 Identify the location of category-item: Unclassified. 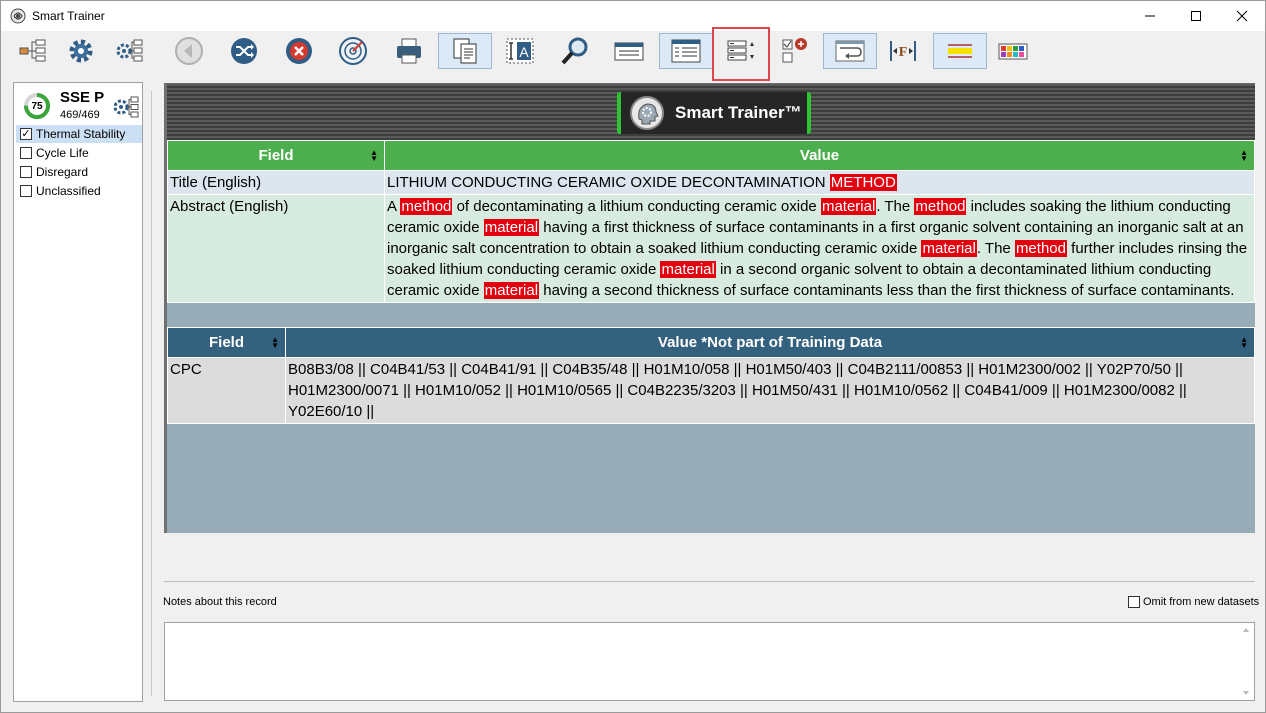
(79, 191).